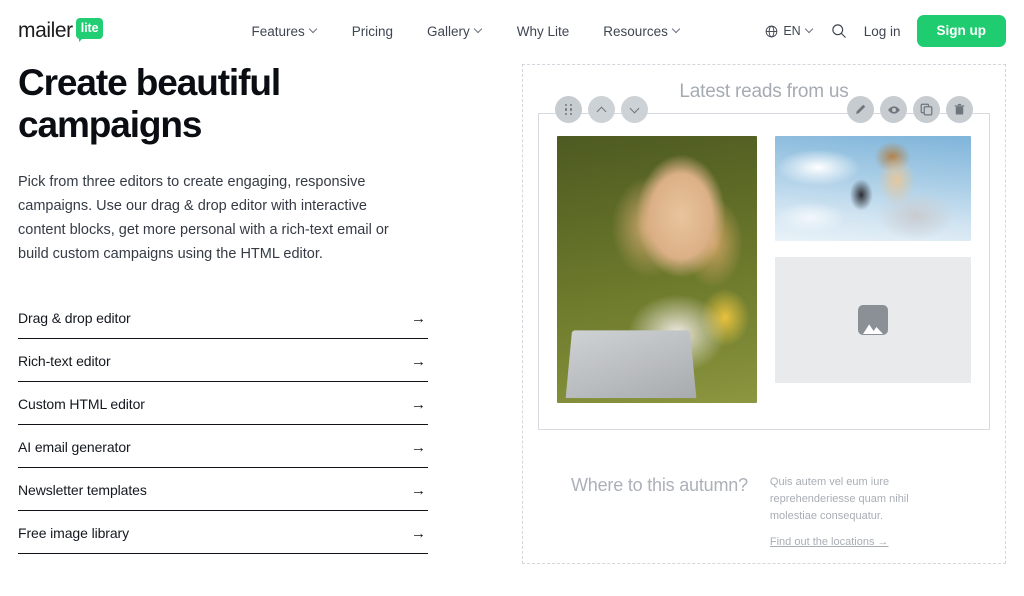 The width and height of the screenshot is (1024, 596). Describe the element at coordinates (223, 489) in the screenshot. I see `list-item: Newsletter templates →` at that location.